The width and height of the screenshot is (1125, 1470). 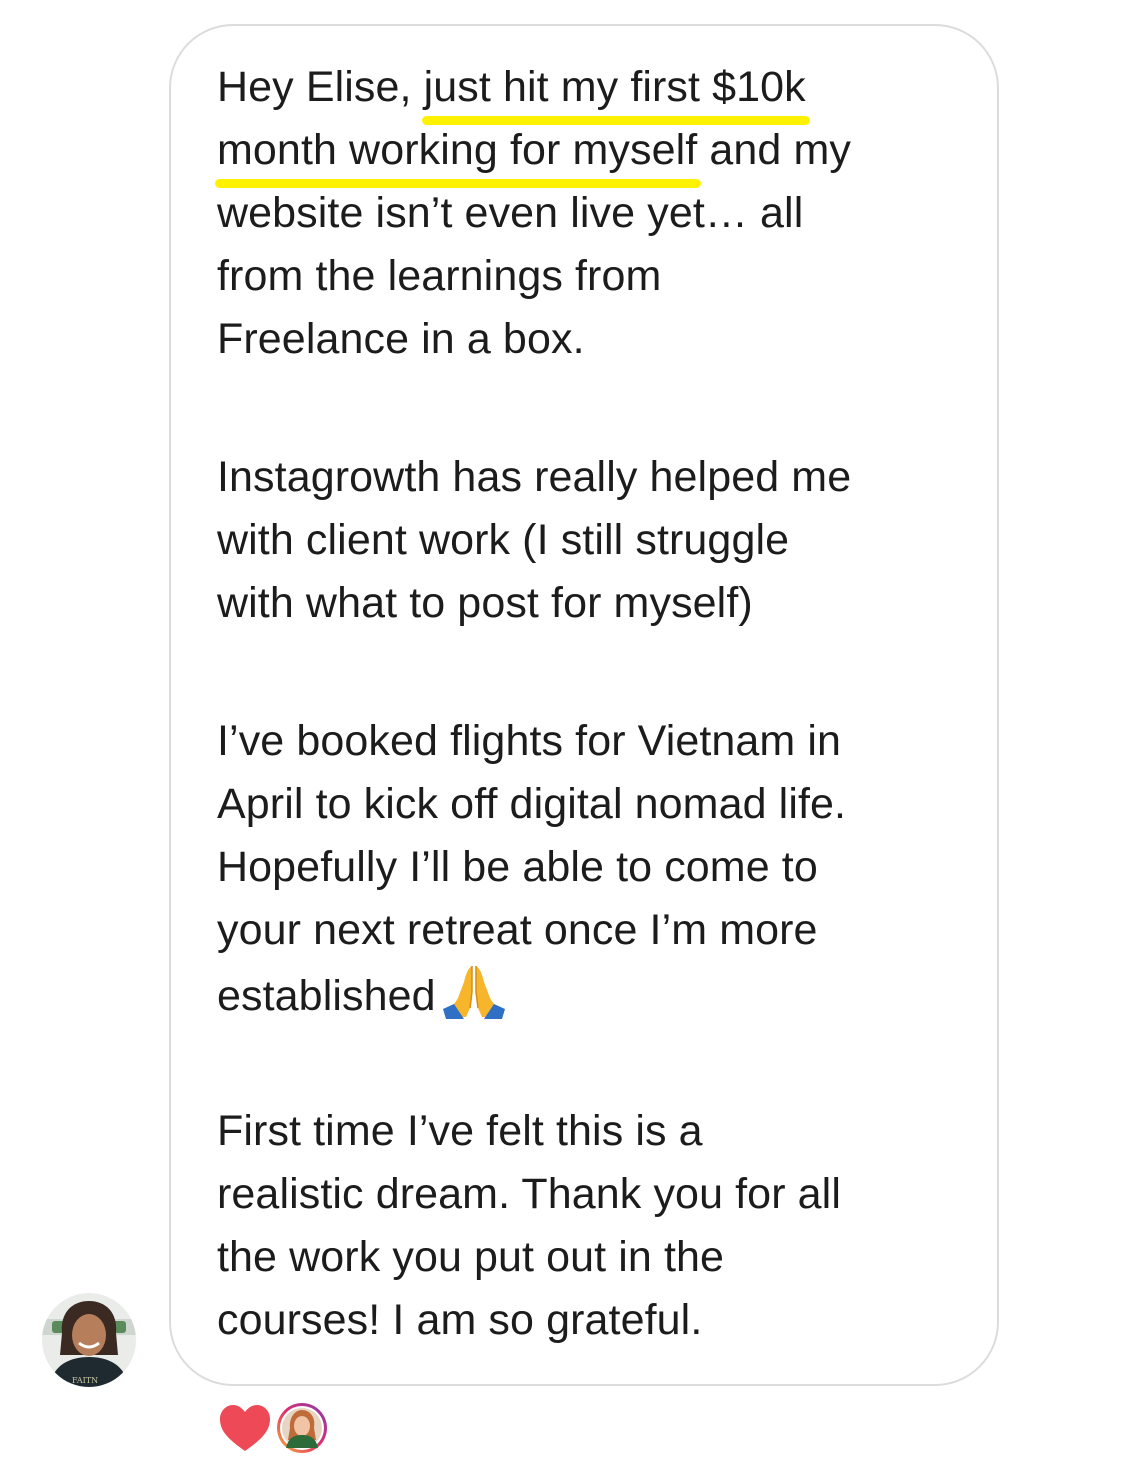 What do you see at coordinates (401, 339) in the screenshot?
I see `message-line: Freelance in a box.` at bounding box center [401, 339].